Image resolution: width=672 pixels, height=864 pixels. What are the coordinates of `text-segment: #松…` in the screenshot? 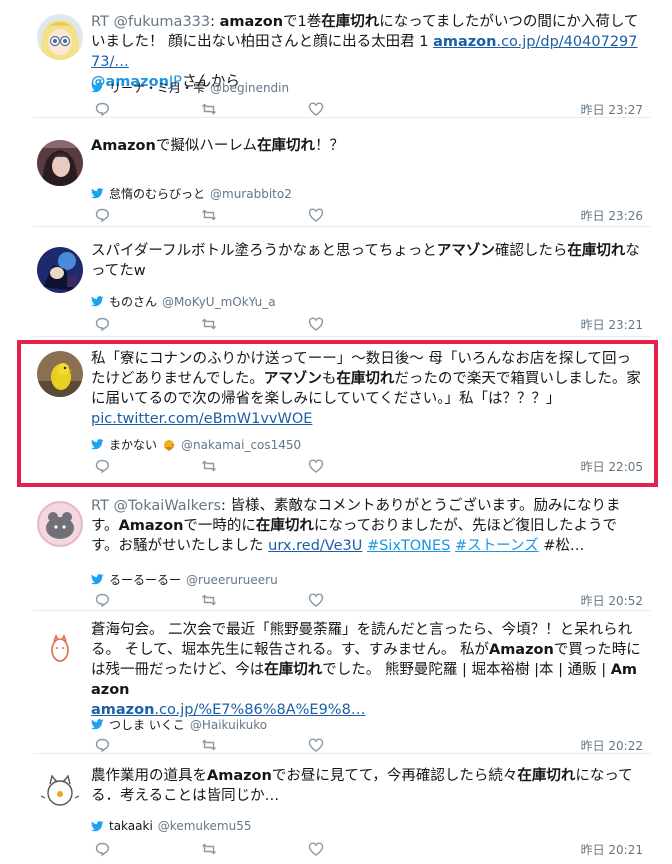 It's located at (561, 546).